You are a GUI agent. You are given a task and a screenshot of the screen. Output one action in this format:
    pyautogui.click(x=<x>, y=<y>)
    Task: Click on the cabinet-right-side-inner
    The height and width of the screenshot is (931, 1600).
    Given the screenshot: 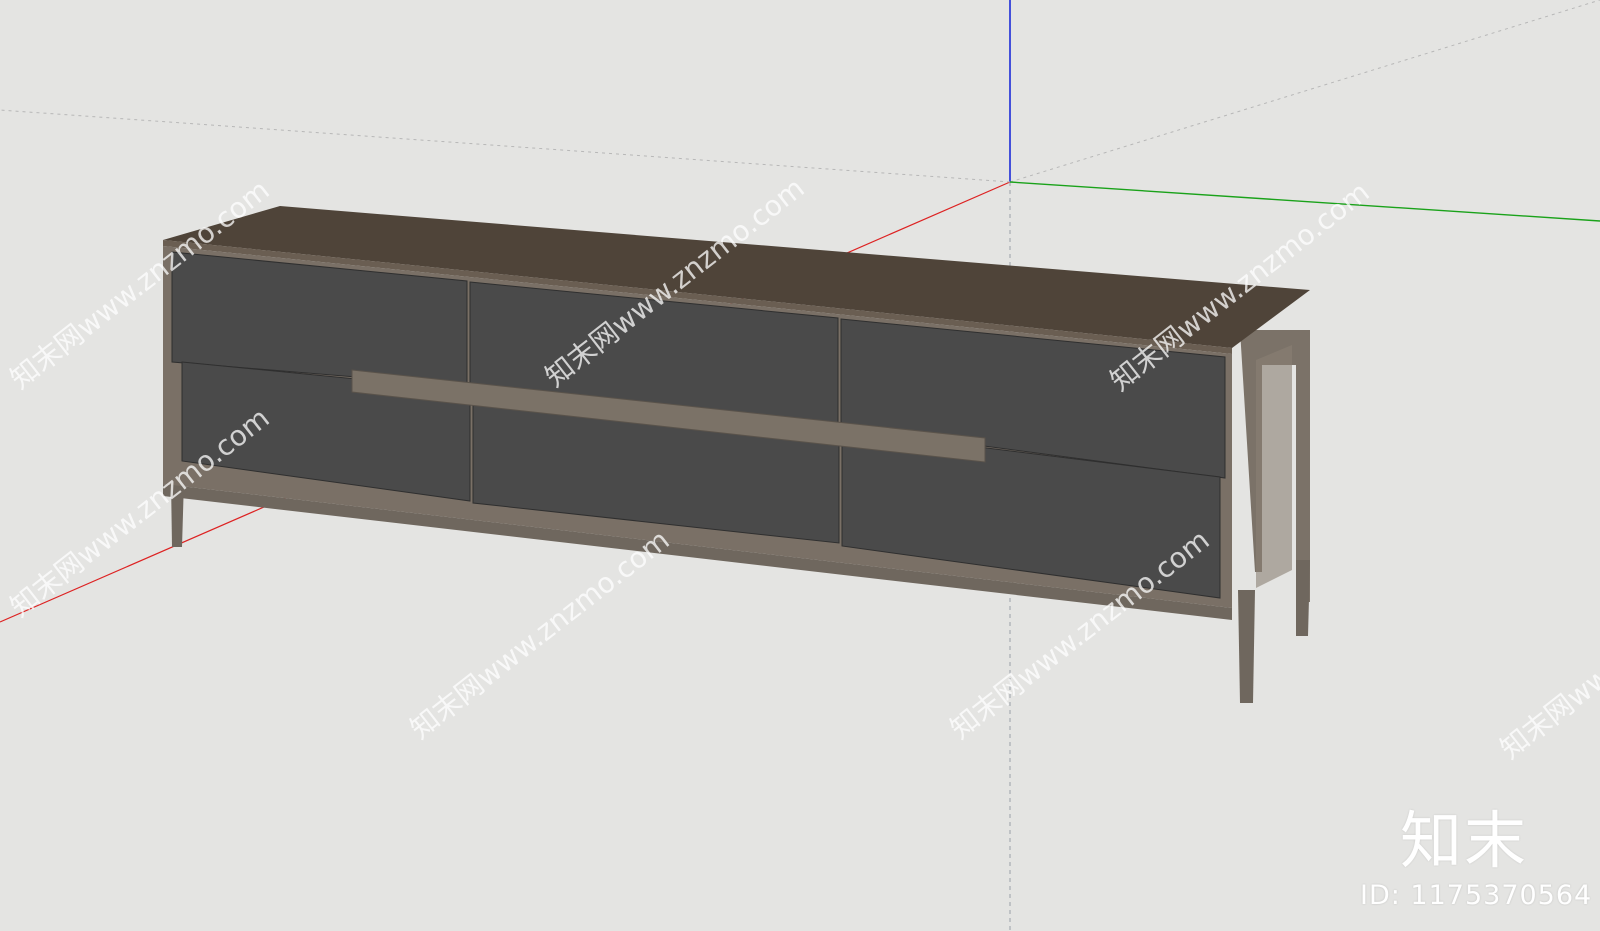 What is the action you would take?
    pyautogui.click(x=1274, y=466)
    